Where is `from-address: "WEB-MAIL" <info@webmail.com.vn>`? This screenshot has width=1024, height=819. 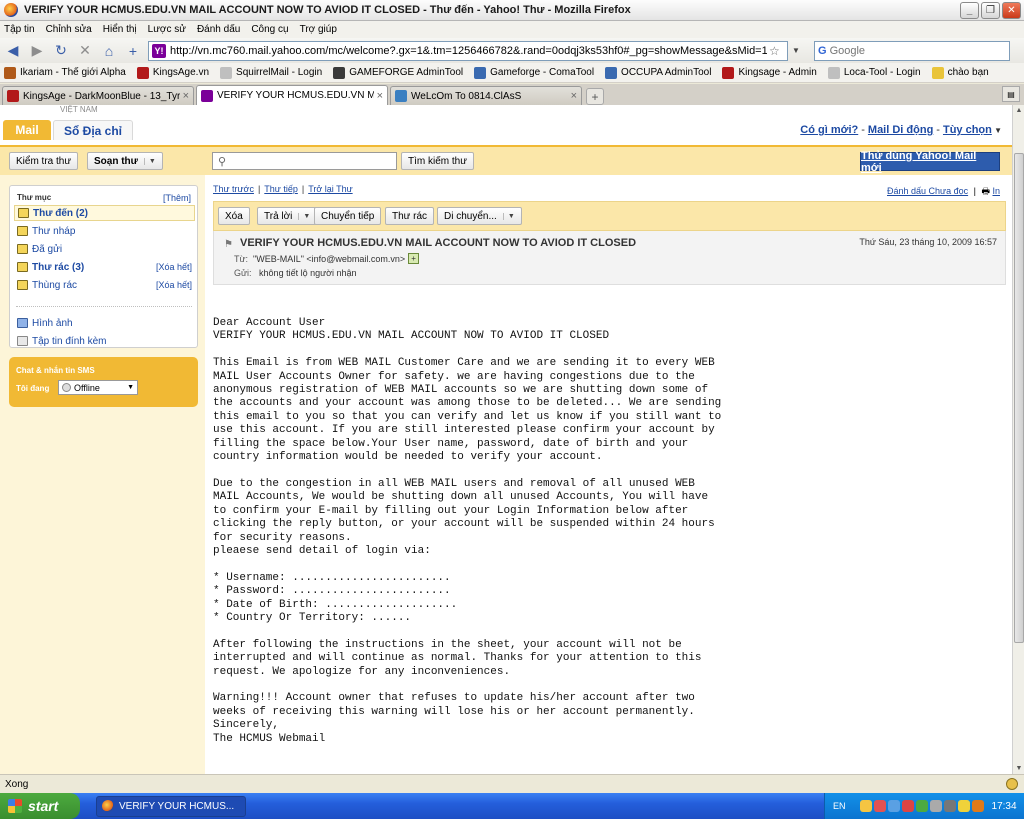 from-address: "WEB-MAIL" <info@webmail.com.vn> is located at coordinates (329, 259).